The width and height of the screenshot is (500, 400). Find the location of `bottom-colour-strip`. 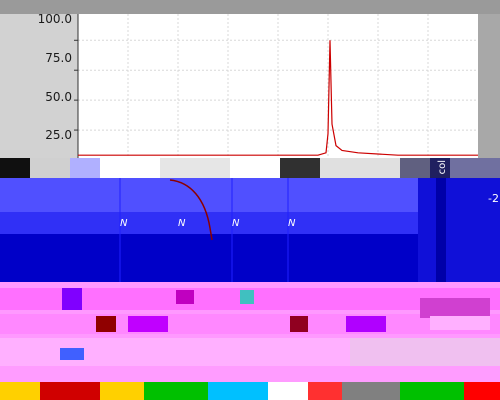

bottom-colour-strip is located at coordinates (250, 391).